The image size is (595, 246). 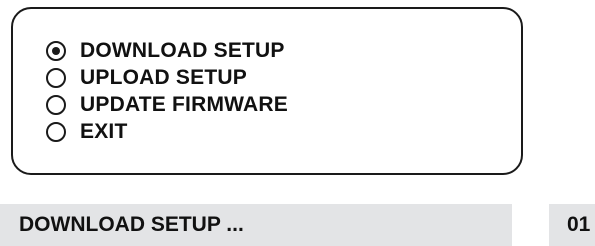 What do you see at coordinates (104, 131) in the screenshot?
I see `option-label: EXIT` at bounding box center [104, 131].